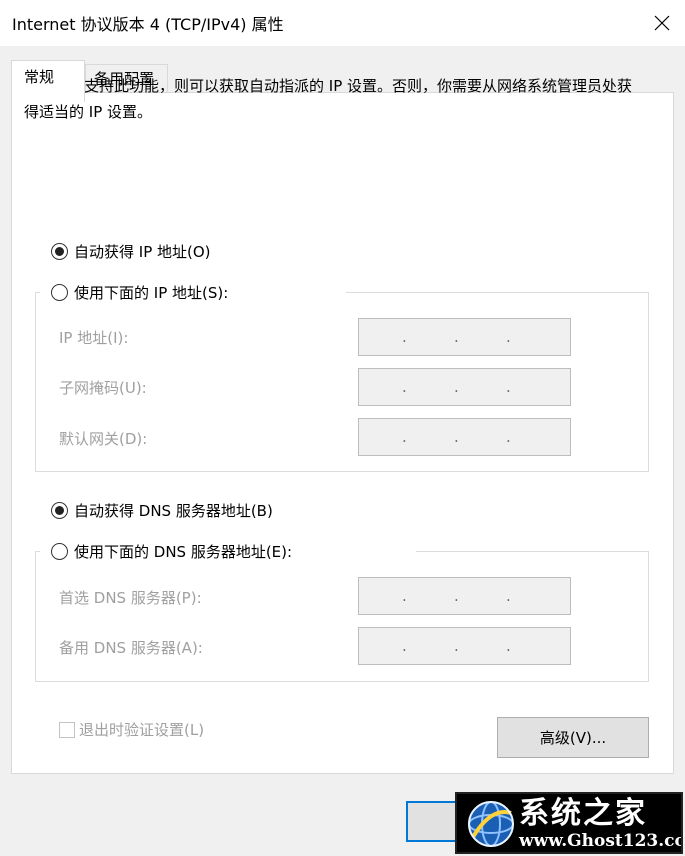 This screenshot has height=856, width=685. I want to click on radio-label: 自动获得 DNS 服务器地址(B), so click(173, 511).